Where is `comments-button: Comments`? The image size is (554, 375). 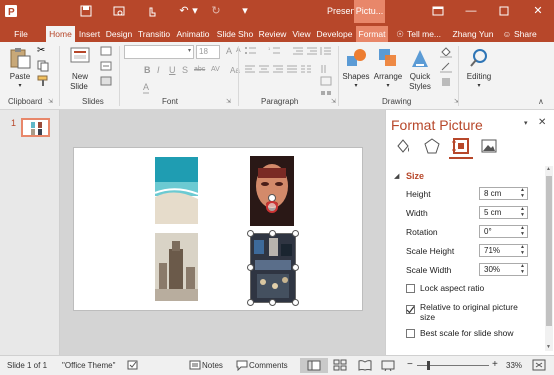
comments-button: Comments is located at coordinates (268, 365).